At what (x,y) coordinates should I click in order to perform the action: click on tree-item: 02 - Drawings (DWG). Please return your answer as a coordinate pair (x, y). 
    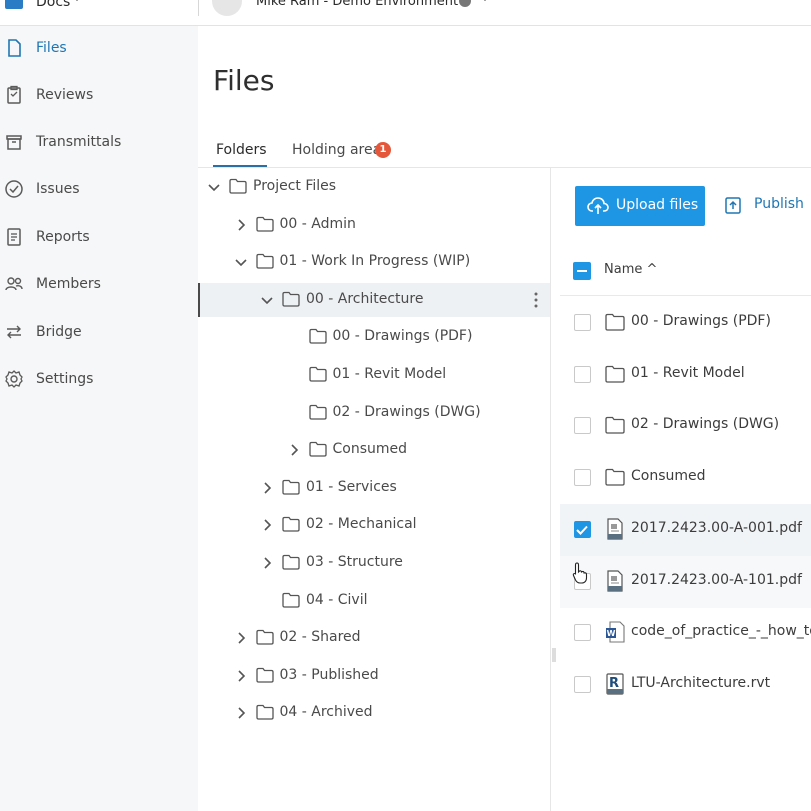
    Looking at the image, I should click on (374, 413).